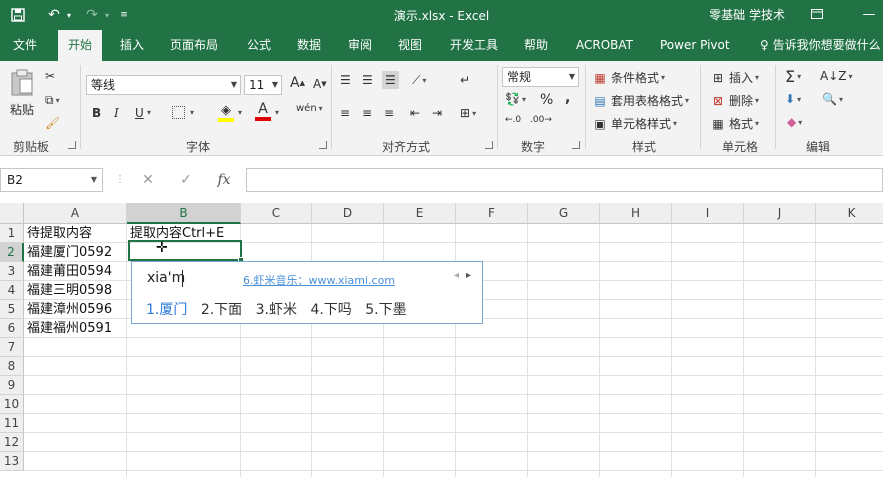  I want to click on cell-a6: 福建福州0591, so click(68, 328).